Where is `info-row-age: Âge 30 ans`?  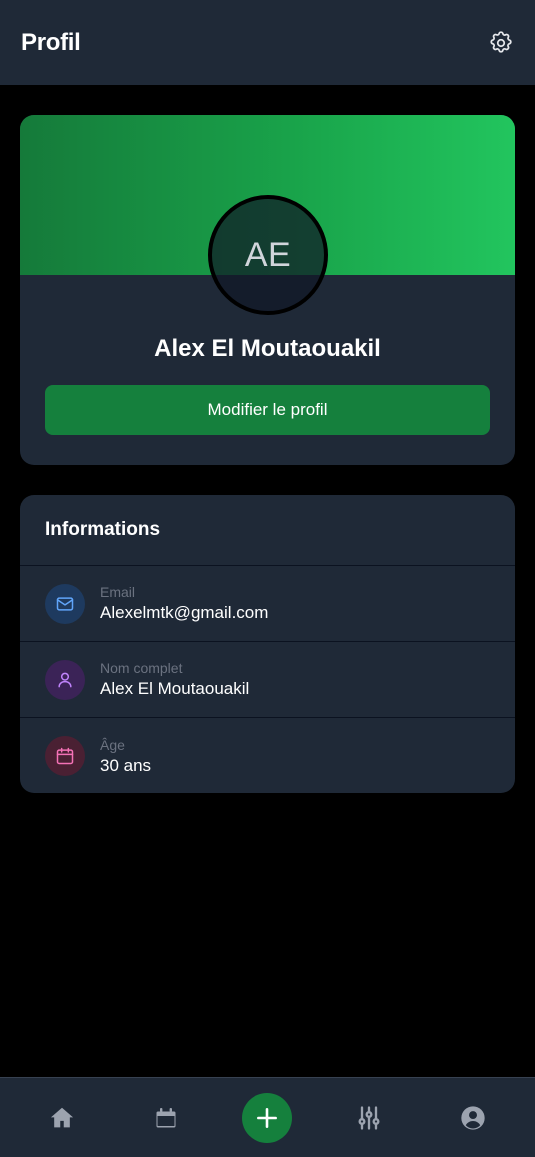
info-row-age: Âge 30 ans is located at coordinates (267, 755).